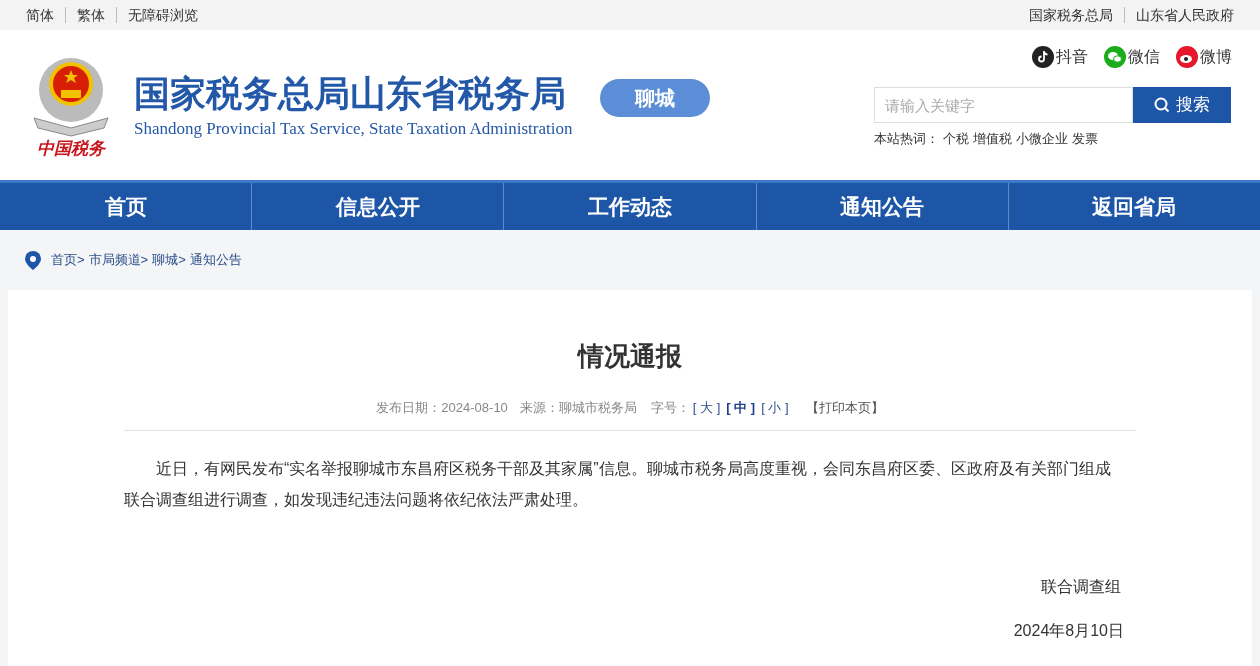 This screenshot has height=666, width=1260. Describe the element at coordinates (1182, 105) in the screenshot. I see `search-button: 搜索` at that location.